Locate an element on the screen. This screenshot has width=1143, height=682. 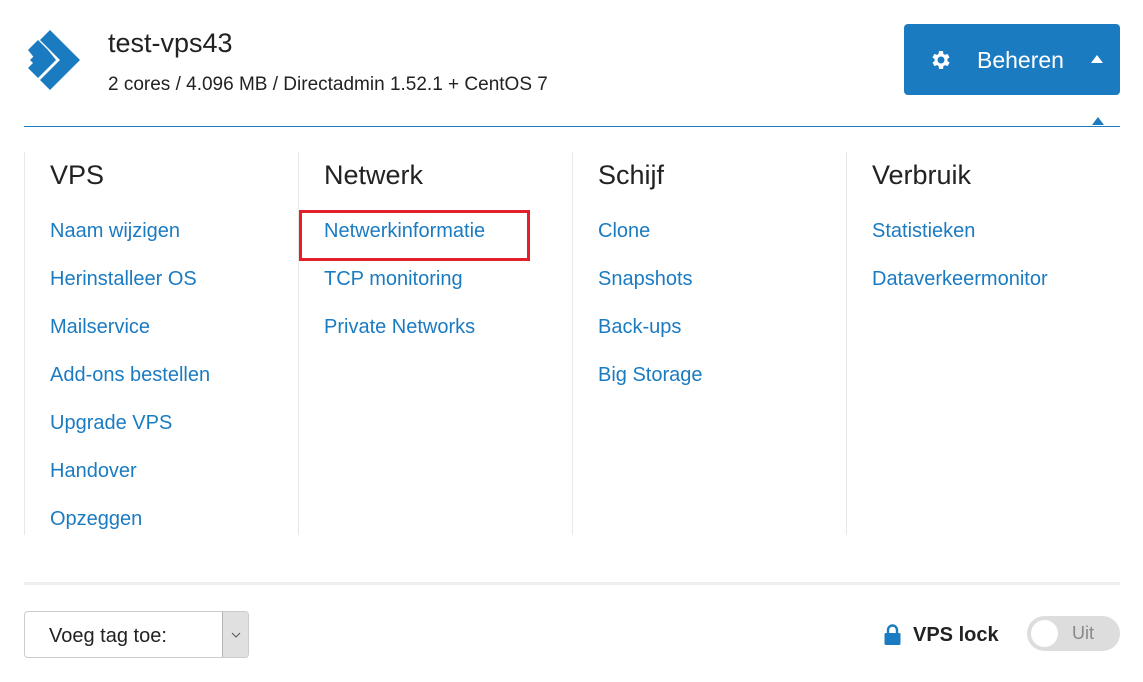
gear-icon is located at coordinates (941, 60).